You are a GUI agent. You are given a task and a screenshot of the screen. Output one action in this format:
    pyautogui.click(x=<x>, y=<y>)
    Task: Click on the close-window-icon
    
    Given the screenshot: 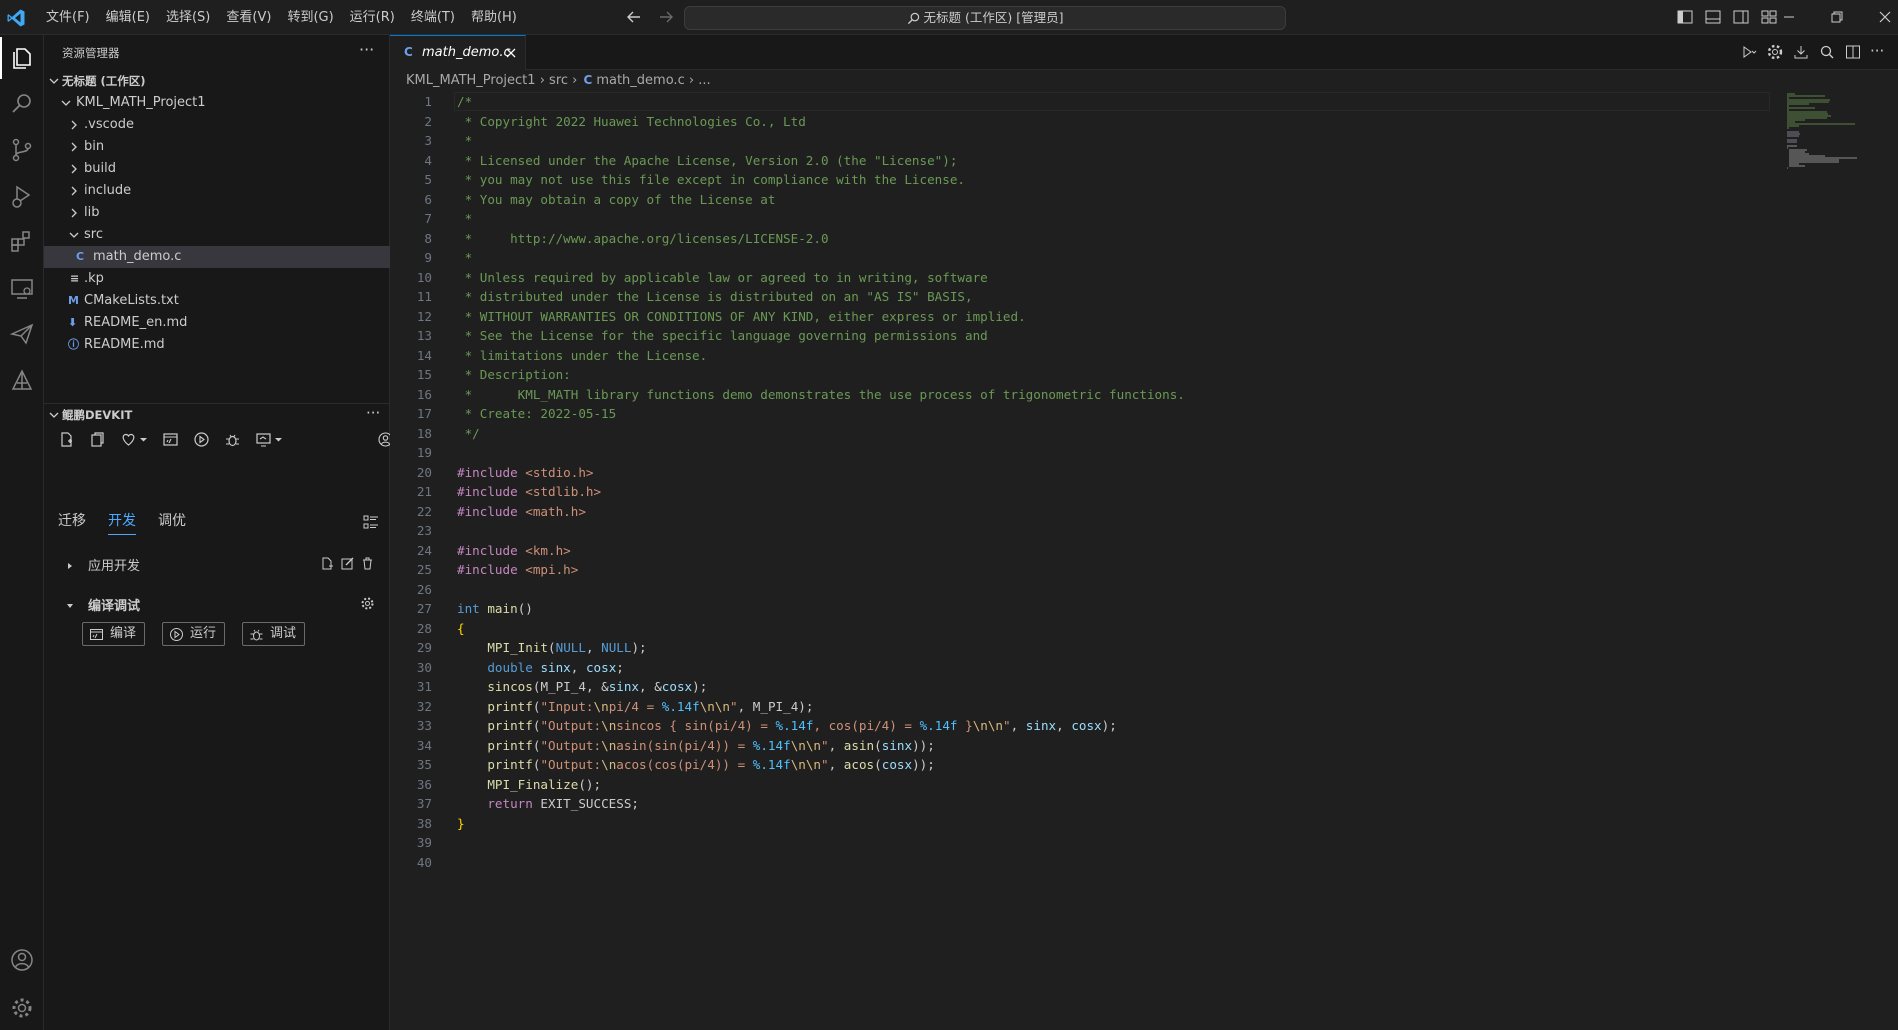 What is the action you would take?
    pyautogui.click(x=1885, y=17)
    